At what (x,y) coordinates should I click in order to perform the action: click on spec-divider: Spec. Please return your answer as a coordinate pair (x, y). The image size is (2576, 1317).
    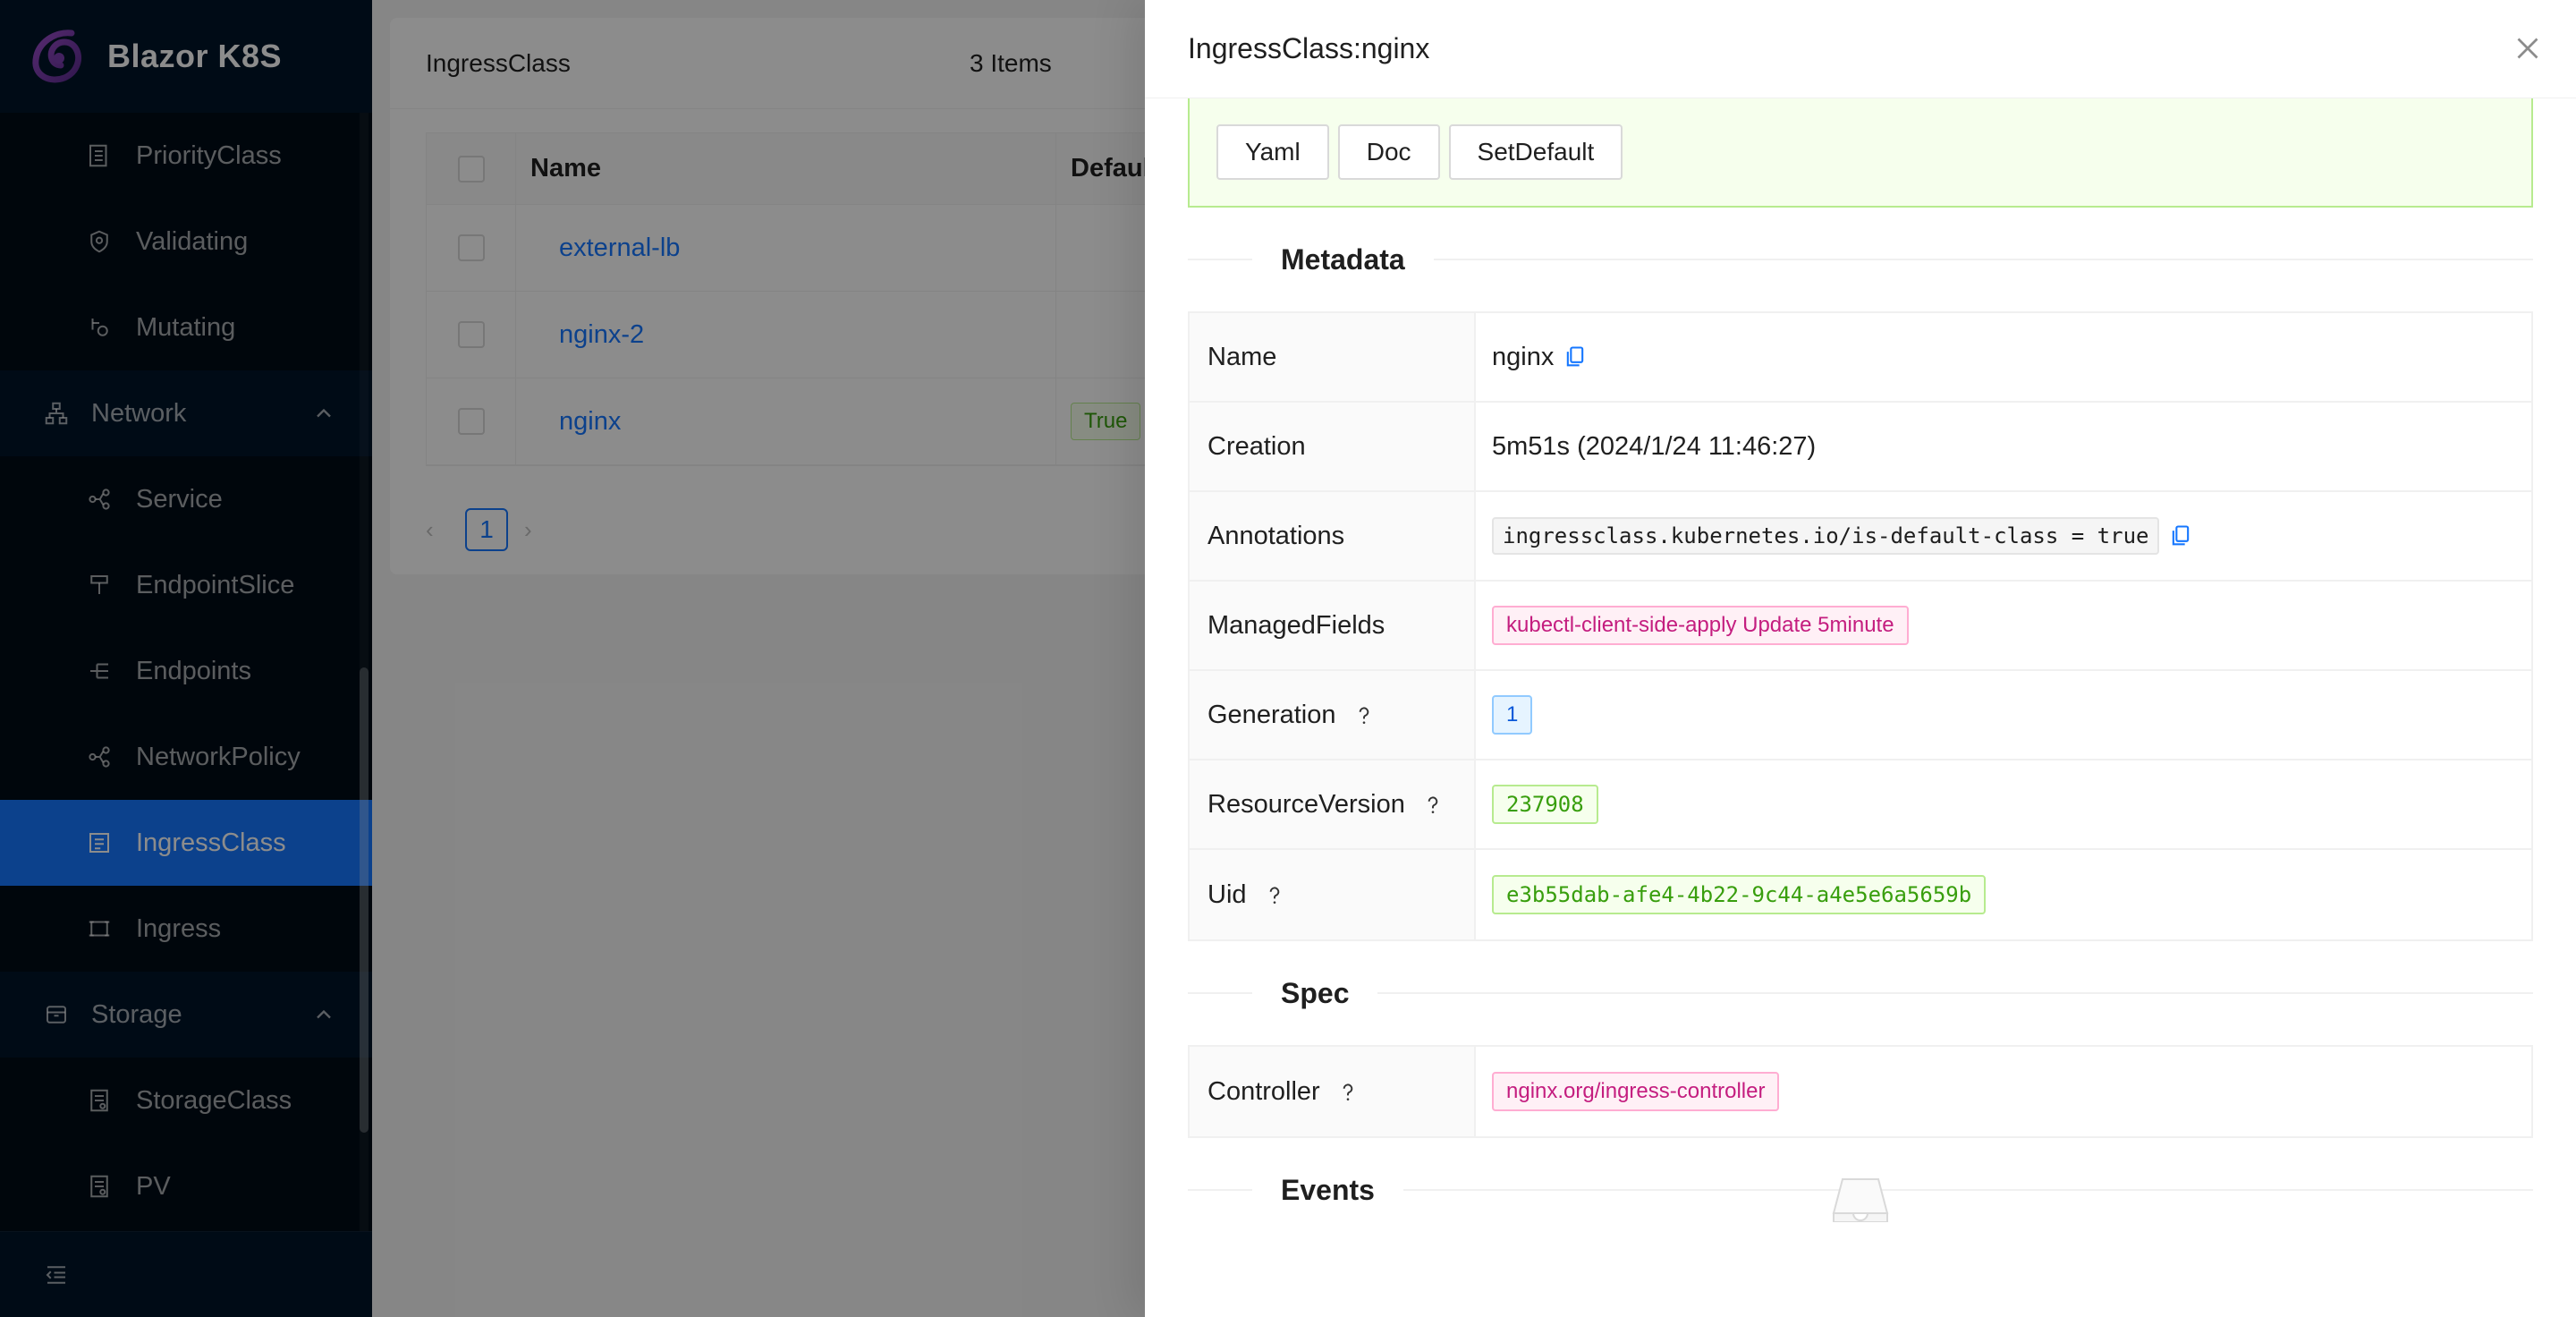
    Looking at the image, I should click on (1860, 993).